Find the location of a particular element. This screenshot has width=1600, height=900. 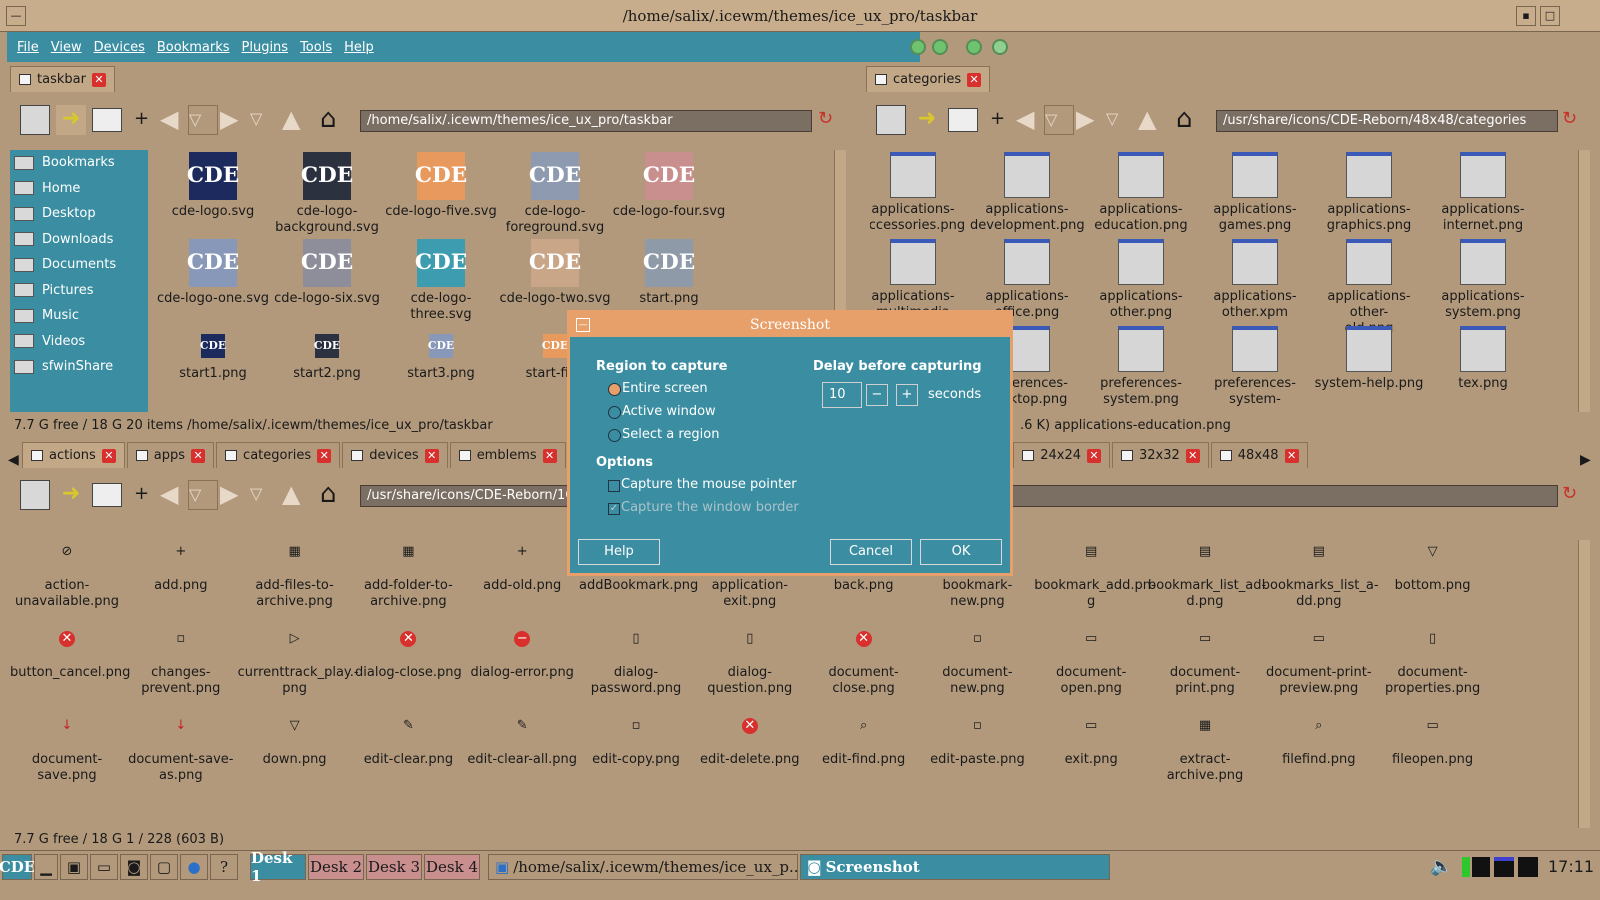

sidebar-item-home: Home is located at coordinates (79, 189).